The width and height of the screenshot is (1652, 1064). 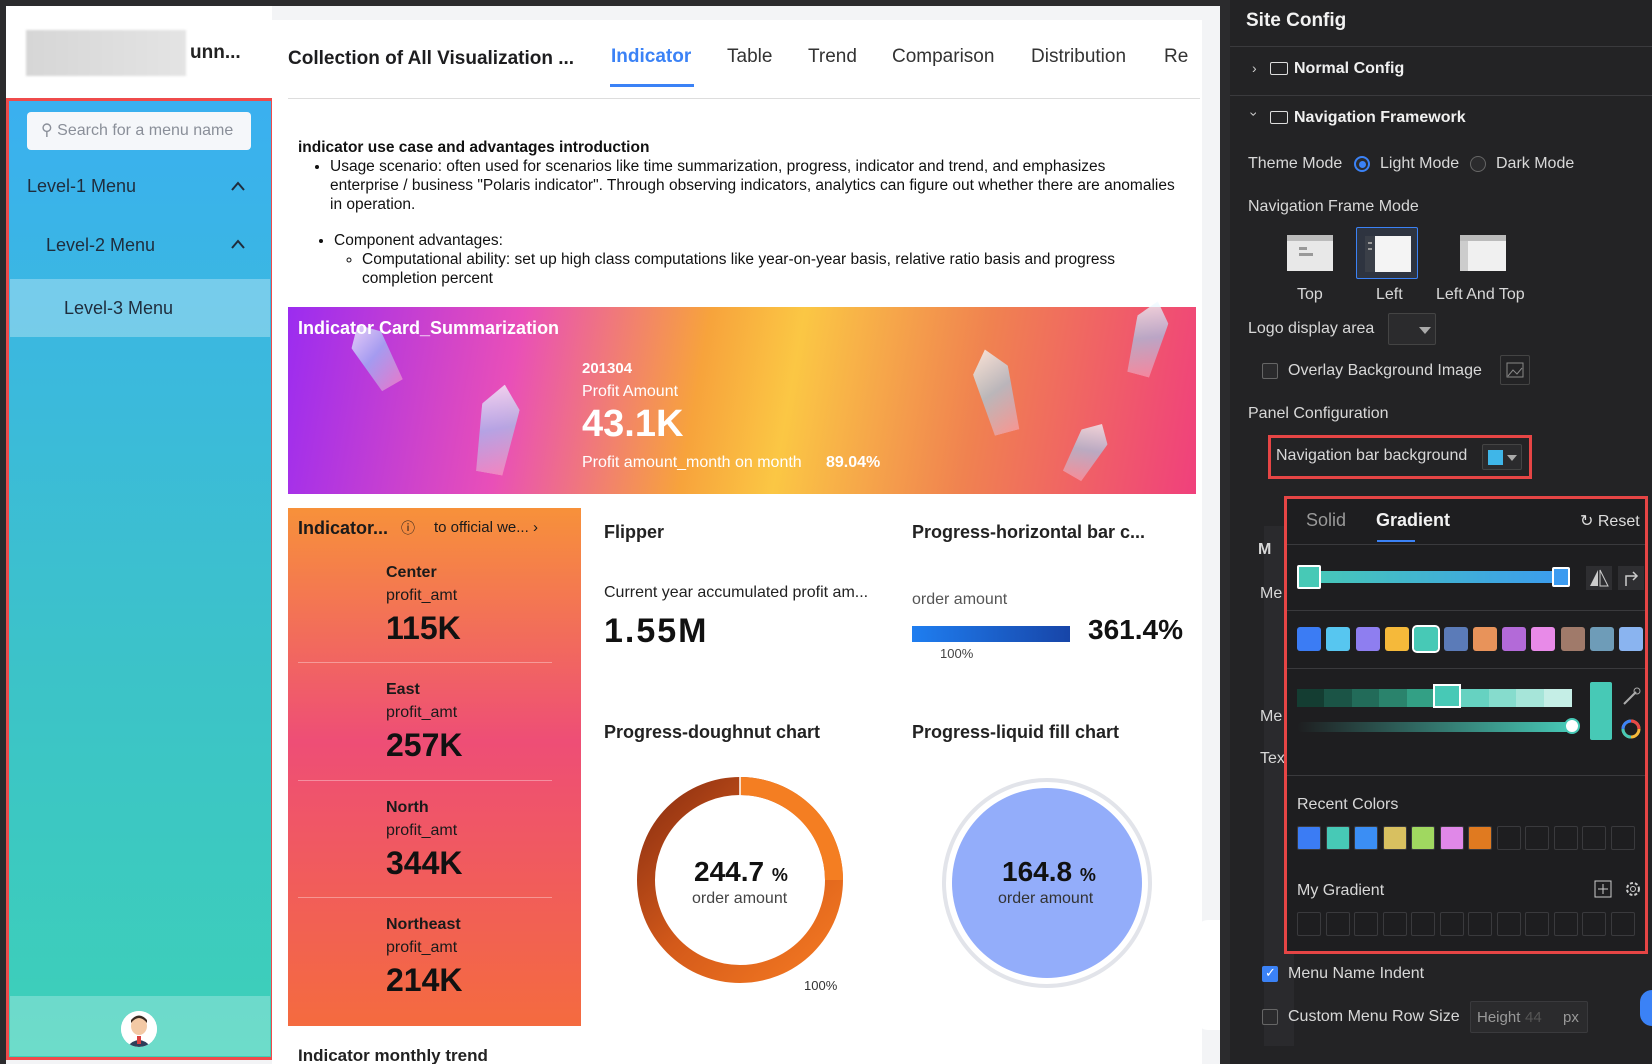 What do you see at coordinates (486, 527) in the screenshot?
I see `official-link: to official we... ›` at bounding box center [486, 527].